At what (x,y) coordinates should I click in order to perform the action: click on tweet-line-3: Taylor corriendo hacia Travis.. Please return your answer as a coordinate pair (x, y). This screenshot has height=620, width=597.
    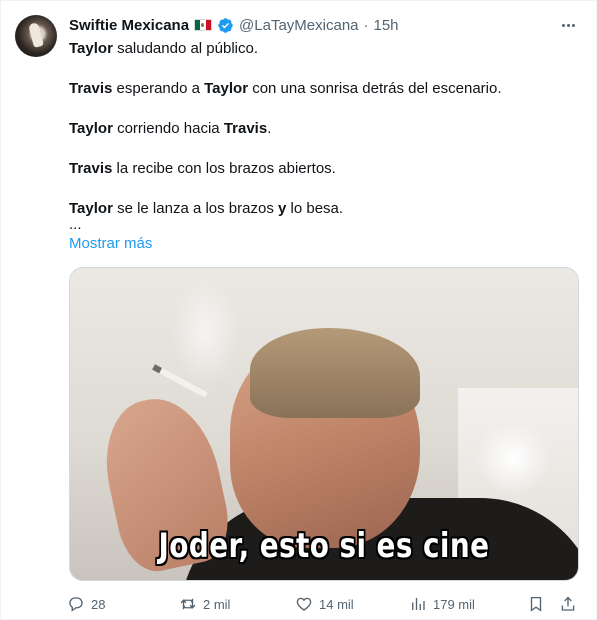
    Looking at the image, I should click on (170, 128).